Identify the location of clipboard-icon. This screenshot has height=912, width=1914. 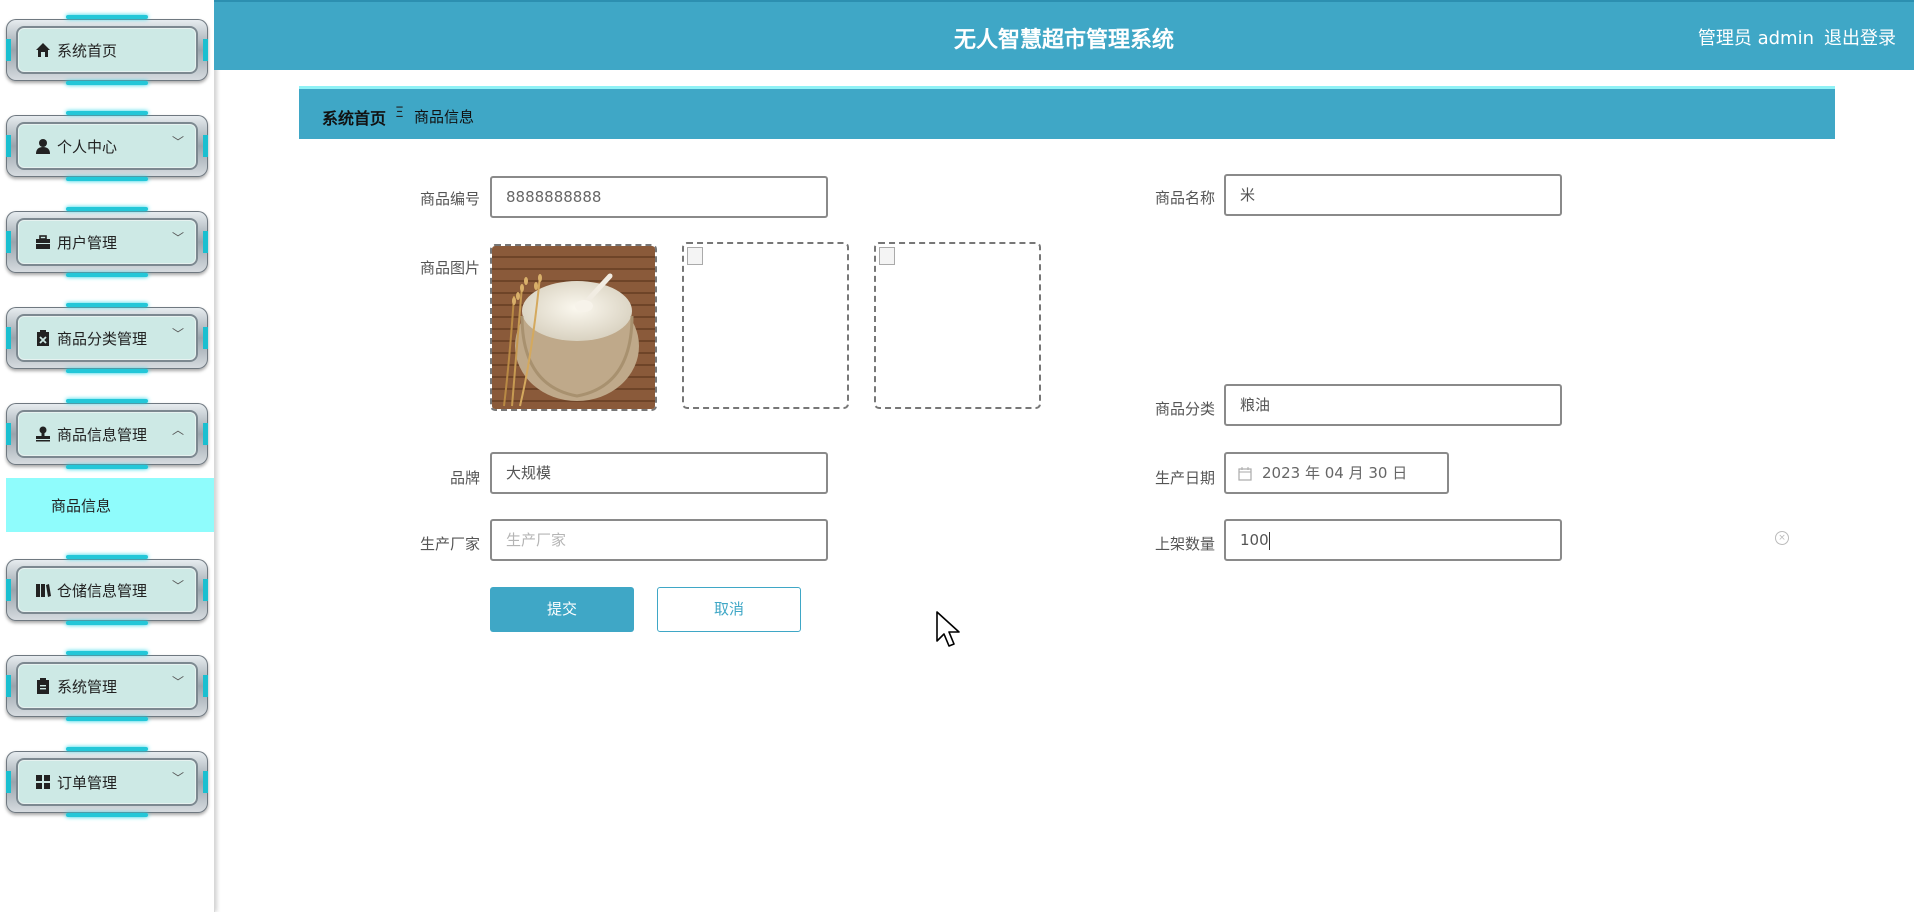
(43, 686).